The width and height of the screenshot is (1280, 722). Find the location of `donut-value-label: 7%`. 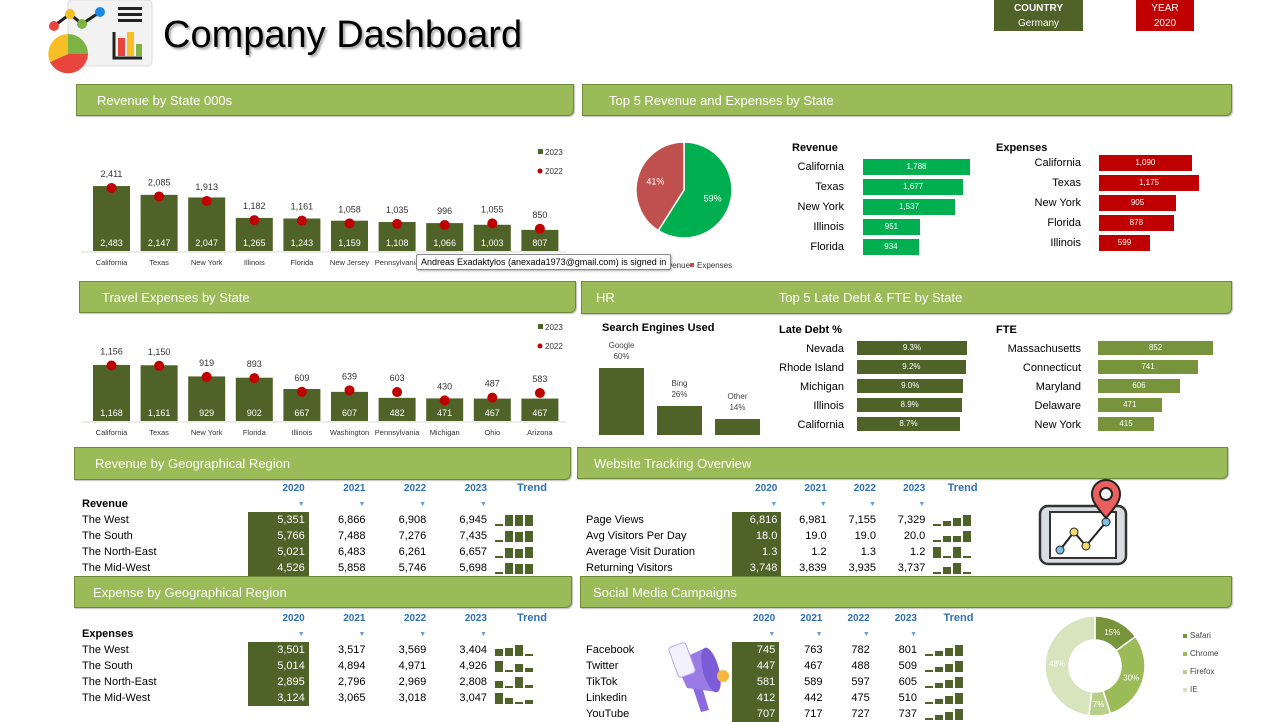

donut-value-label: 7% is located at coordinates (1099, 704).